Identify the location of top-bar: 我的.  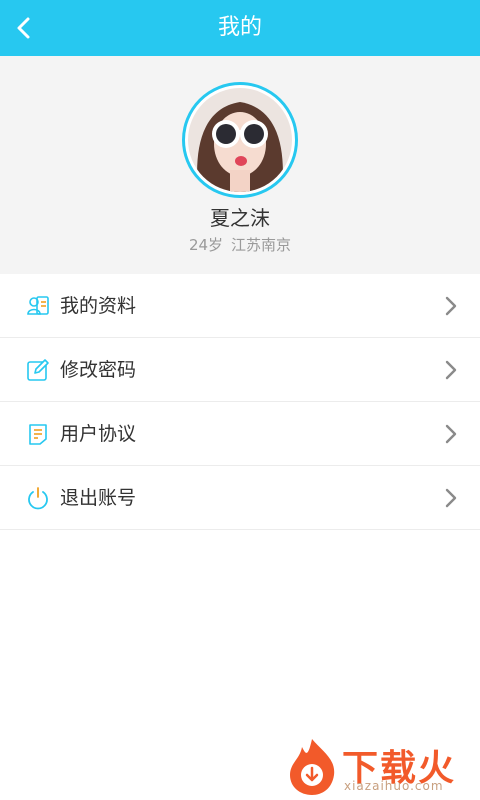
(240, 28).